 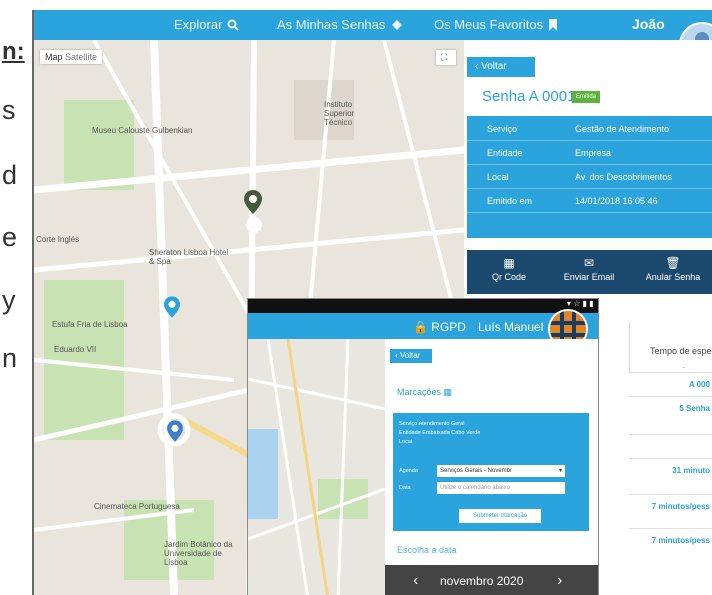 What do you see at coordinates (670, 470) in the screenshot?
I see `list-item: 31 minuto` at bounding box center [670, 470].